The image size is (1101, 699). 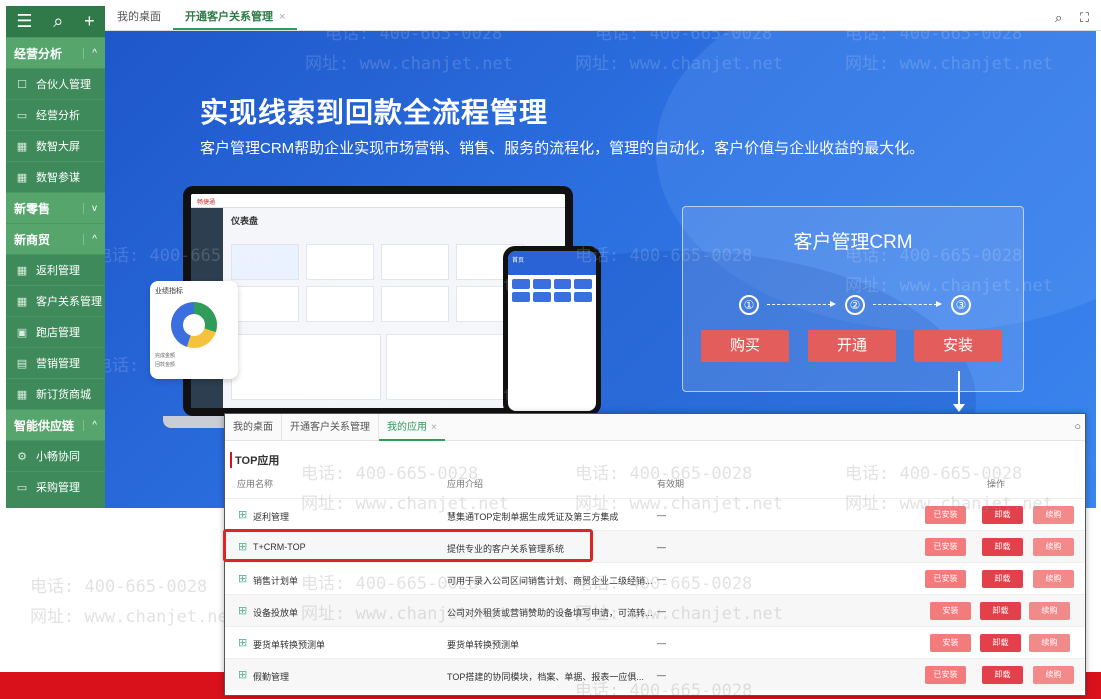 What do you see at coordinates (139, 17) in the screenshot?
I see `tab-my-desktop: 我的桌面` at bounding box center [139, 17].